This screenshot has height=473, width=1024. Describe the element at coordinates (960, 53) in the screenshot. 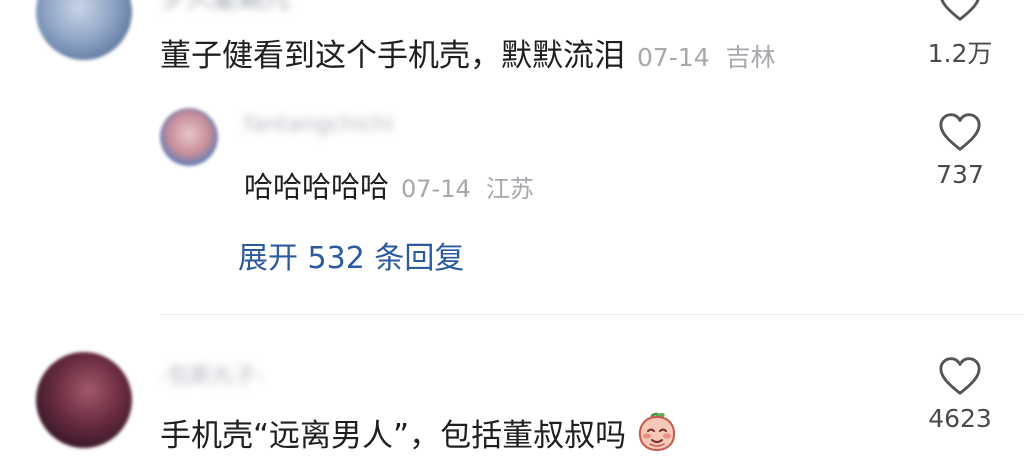

I see `like-count: 1.2万` at that location.